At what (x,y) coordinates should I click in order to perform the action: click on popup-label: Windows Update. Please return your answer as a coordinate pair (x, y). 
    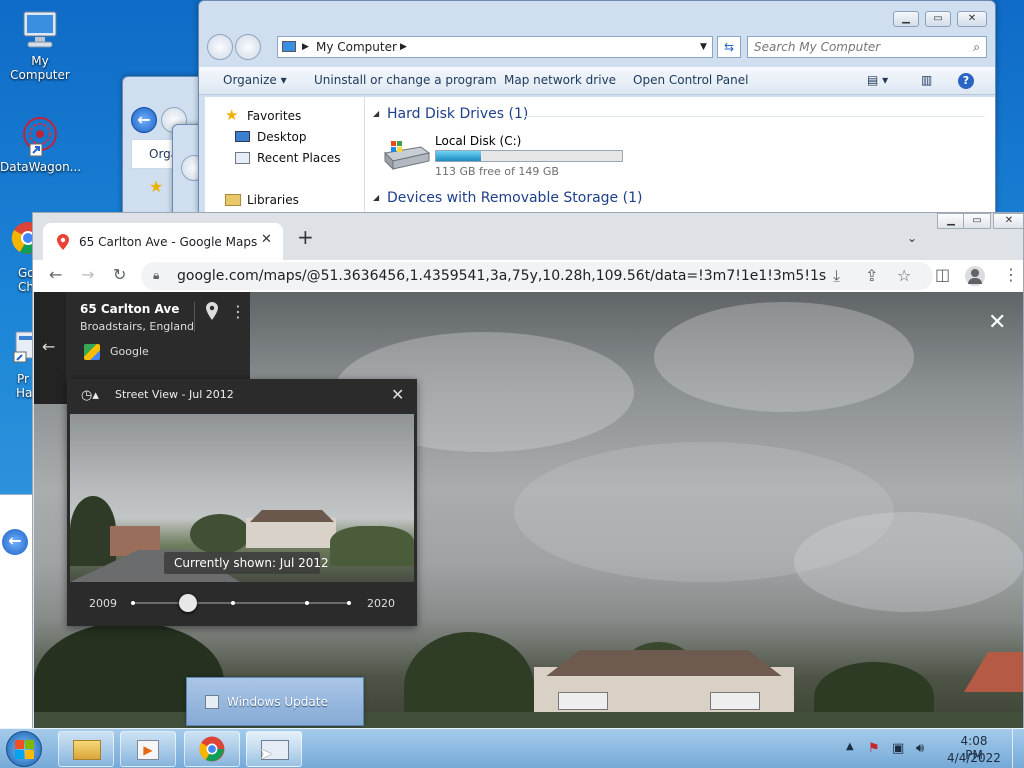
    Looking at the image, I should click on (277, 702).